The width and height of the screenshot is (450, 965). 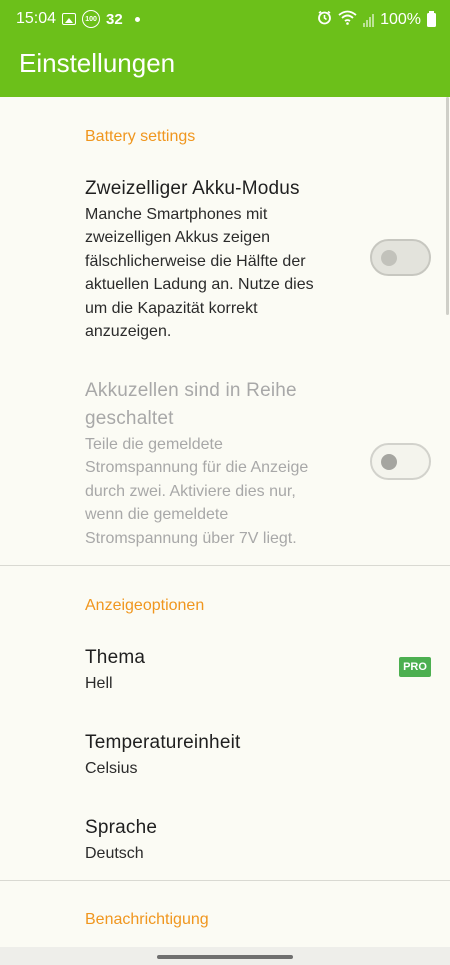 What do you see at coordinates (376, 20) in the screenshot?
I see `status-right: 100%` at bounding box center [376, 20].